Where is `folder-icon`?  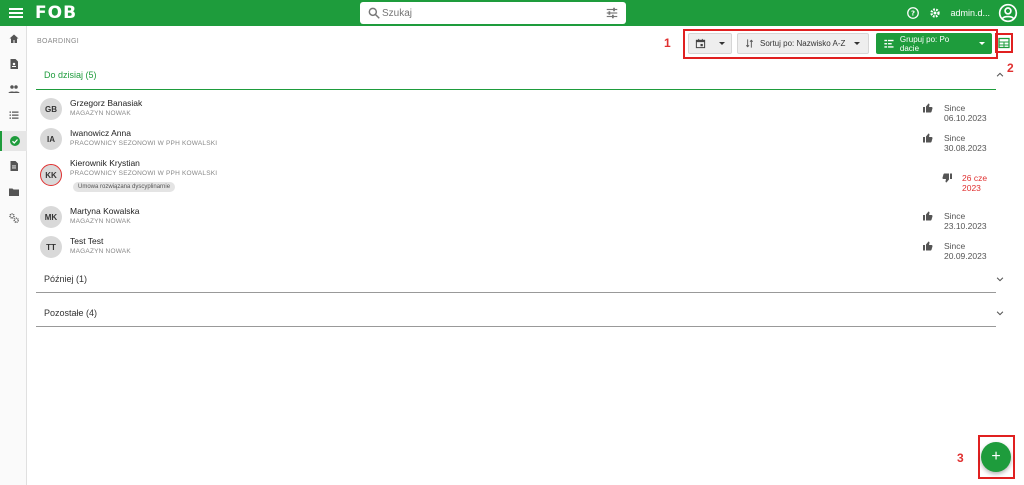
folder-icon is located at coordinates (13, 192).